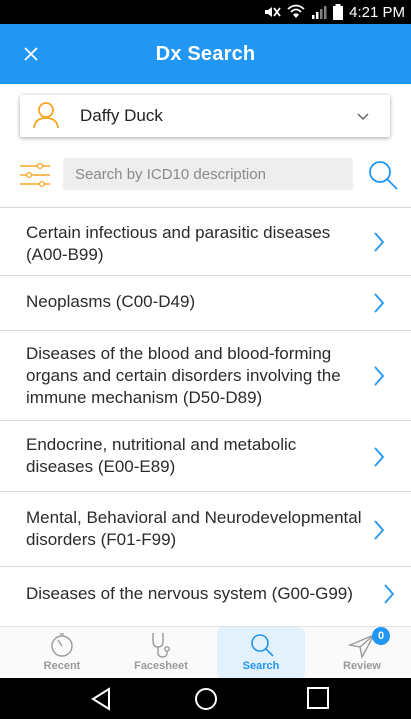 The image size is (411, 719). What do you see at coordinates (101, 699) in the screenshot?
I see `back-icon` at bounding box center [101, 699].